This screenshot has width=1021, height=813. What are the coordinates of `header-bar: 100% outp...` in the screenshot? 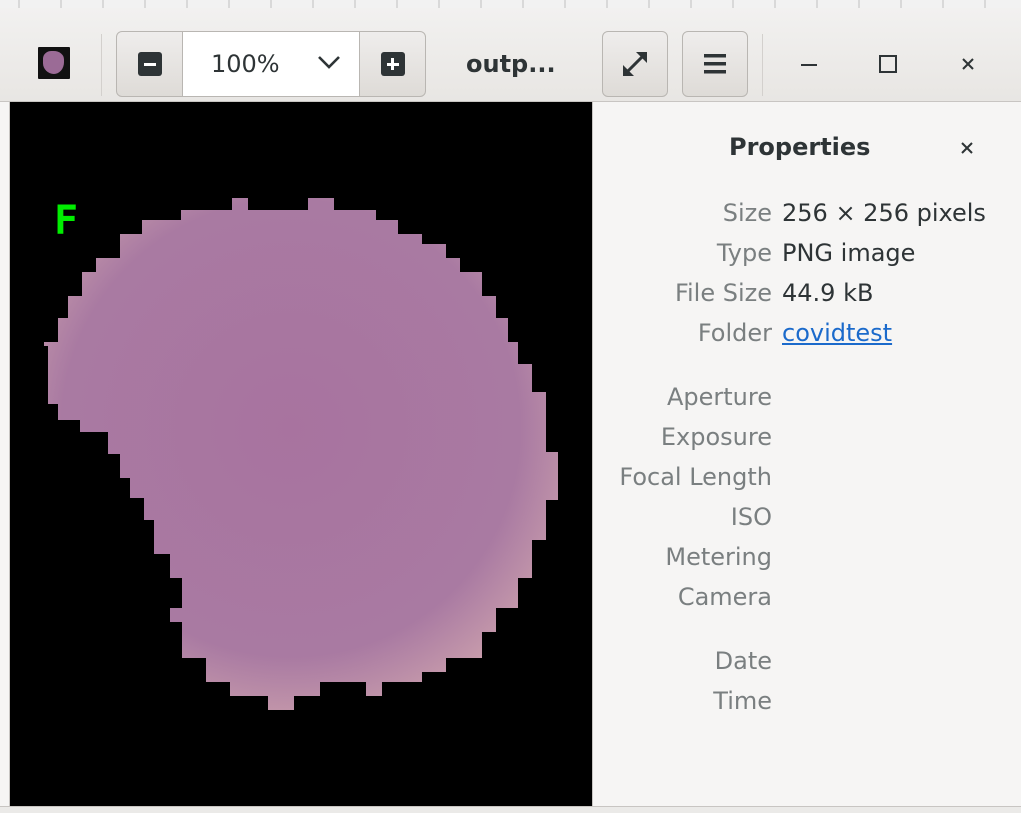 It's located at (510, 55).